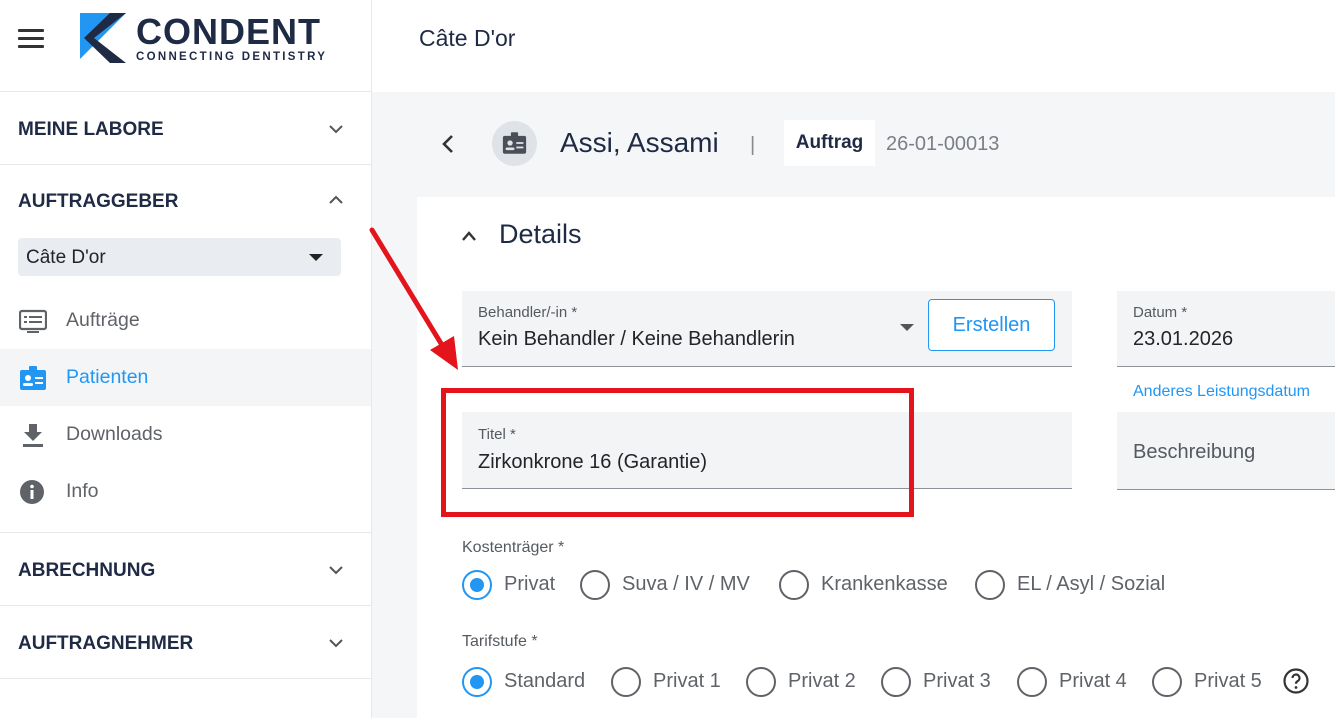 This screenshot has width=1335, height=718. What do you see at coordinates (853, 46) in the screenshot?
I see `top-bar: Câte D'or` at bounding box center [853, 46].